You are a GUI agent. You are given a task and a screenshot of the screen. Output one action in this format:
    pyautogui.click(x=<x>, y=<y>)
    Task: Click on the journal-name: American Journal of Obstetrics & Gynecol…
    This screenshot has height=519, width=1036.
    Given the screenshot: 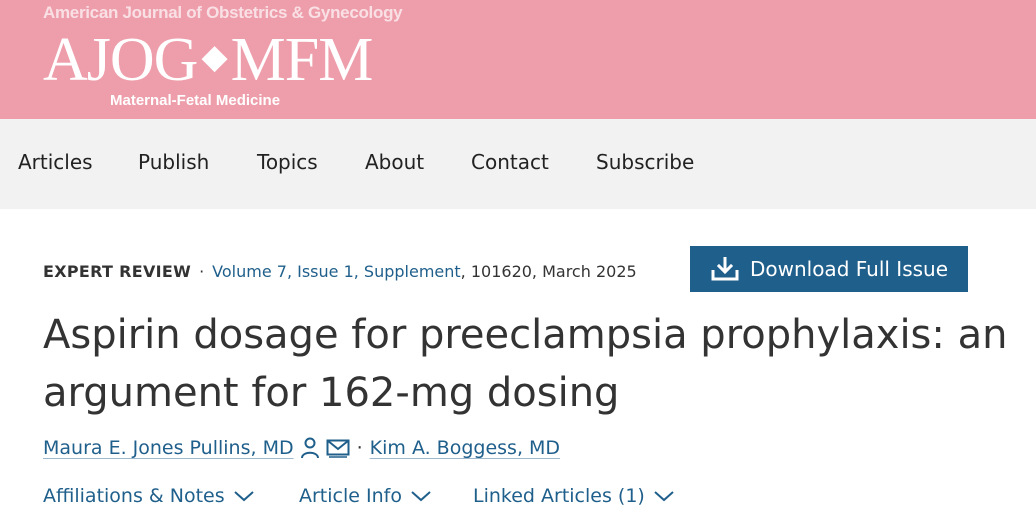 What is the action you would take?
    pyautogui.click(x=223, y=12)
    